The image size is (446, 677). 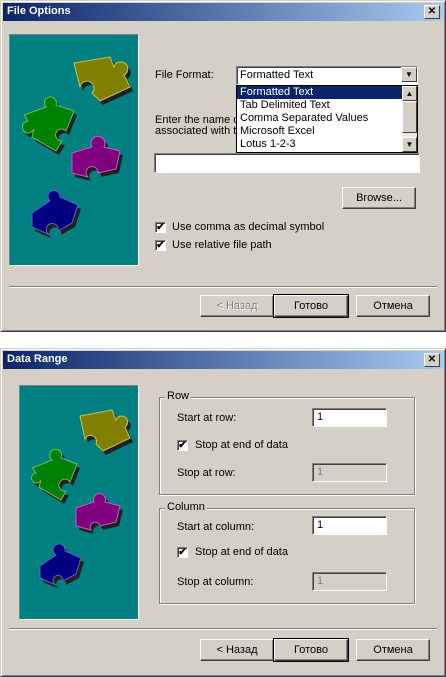 I want to click on row-group-title: Row, so click(x=178, y=396).